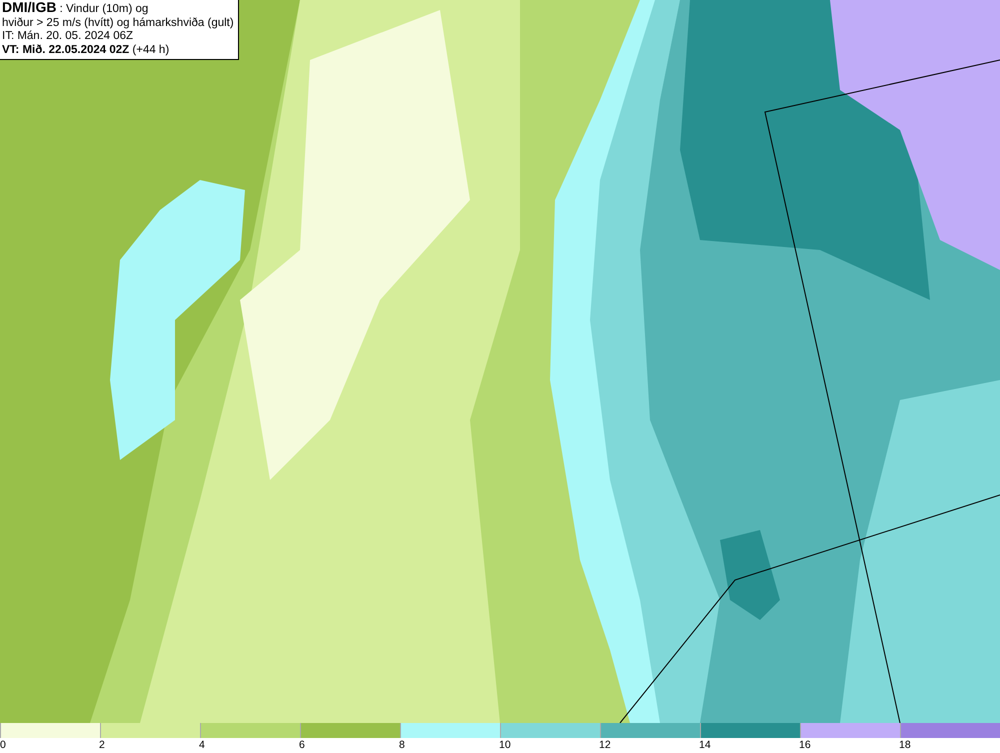 The image size is (1000, 753). What do you see at coordinates (402, 745) in the screenshot?
I see `legend-tick-label: 8` at bounding box center [402, 745].